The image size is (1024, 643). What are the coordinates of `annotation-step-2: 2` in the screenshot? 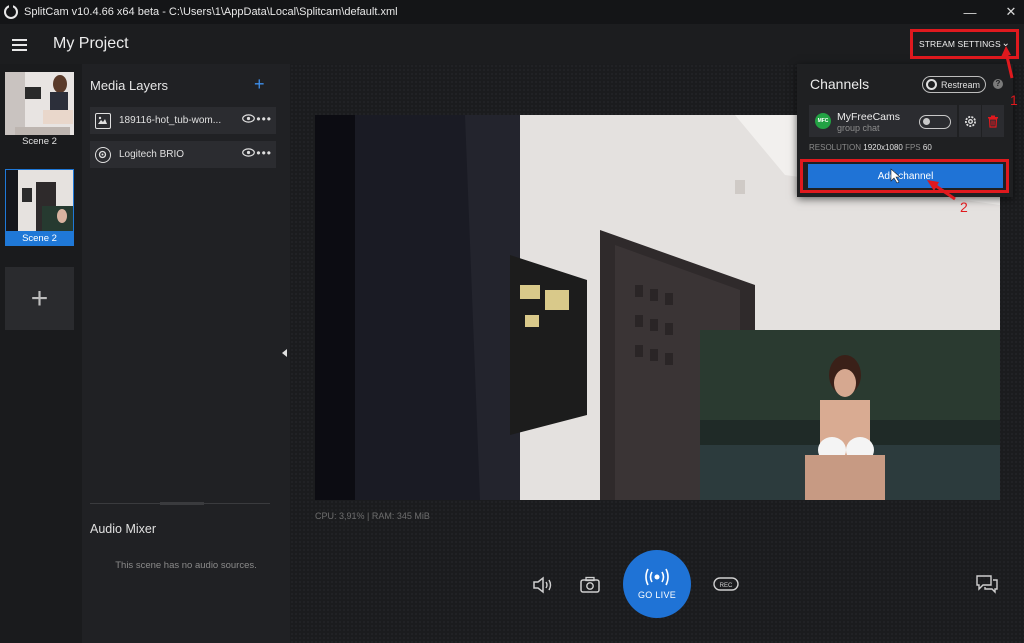 It's located at (964, 207).